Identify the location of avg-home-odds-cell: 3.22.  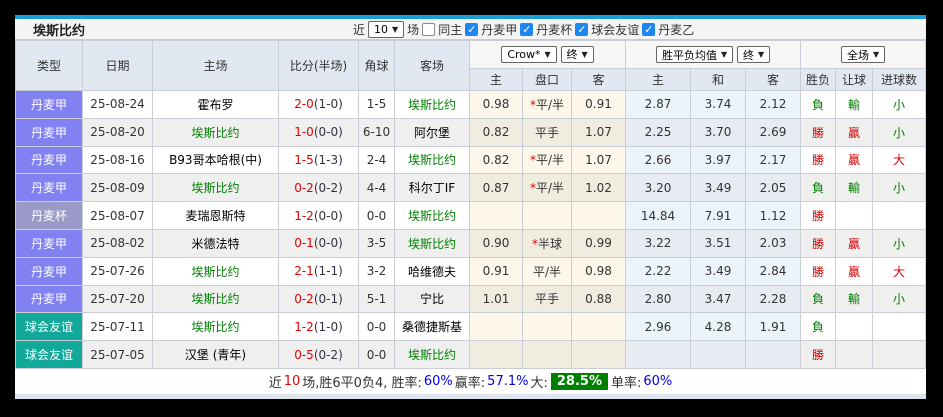
(658, 243).